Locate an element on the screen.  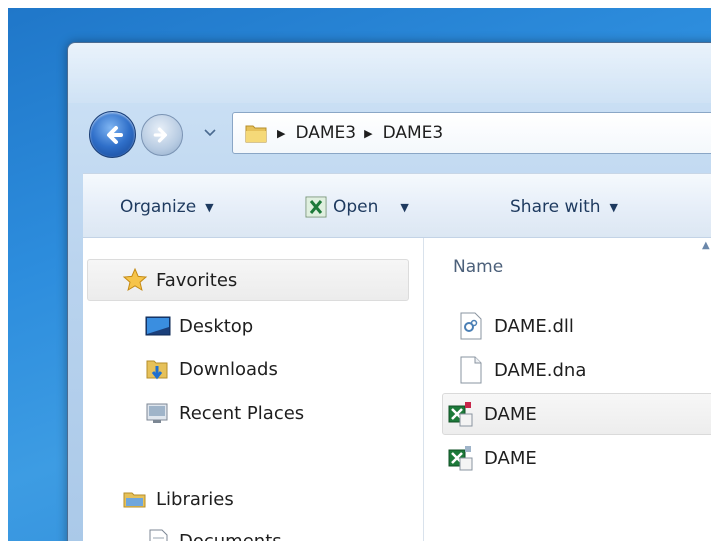
organize-label: Organize is located at coordinates (158, 207).